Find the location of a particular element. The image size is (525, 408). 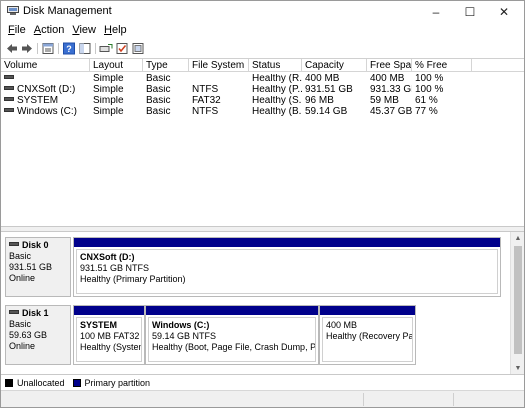

menu-action-accel: A is located at coordinates (37, 30).